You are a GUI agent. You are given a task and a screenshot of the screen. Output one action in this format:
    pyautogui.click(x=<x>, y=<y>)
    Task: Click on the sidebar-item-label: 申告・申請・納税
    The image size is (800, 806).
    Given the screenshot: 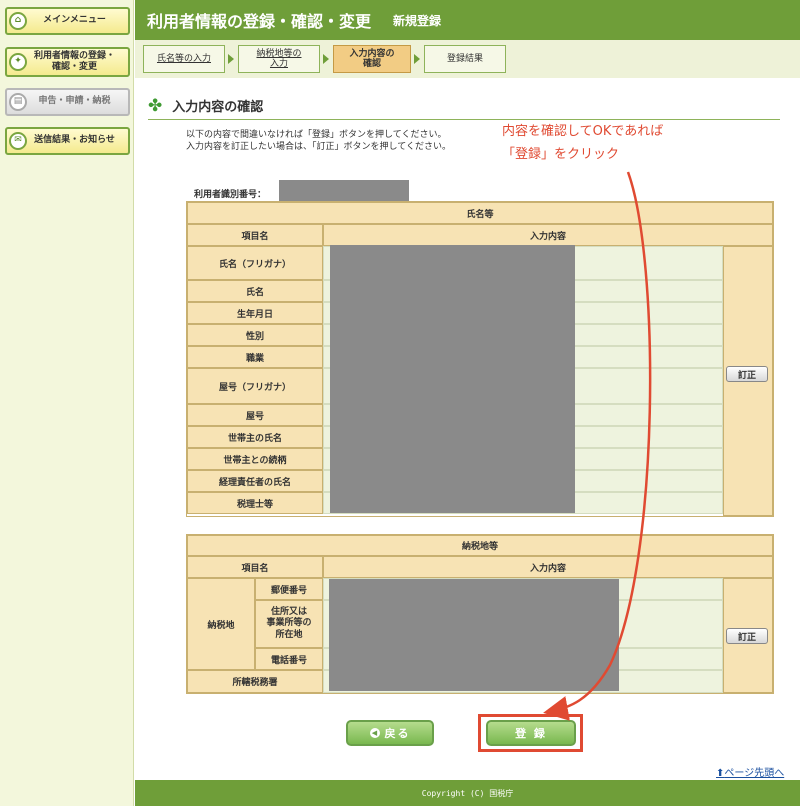 What is the action you would take?
    pyautogui.click(x=74, y=101)
    